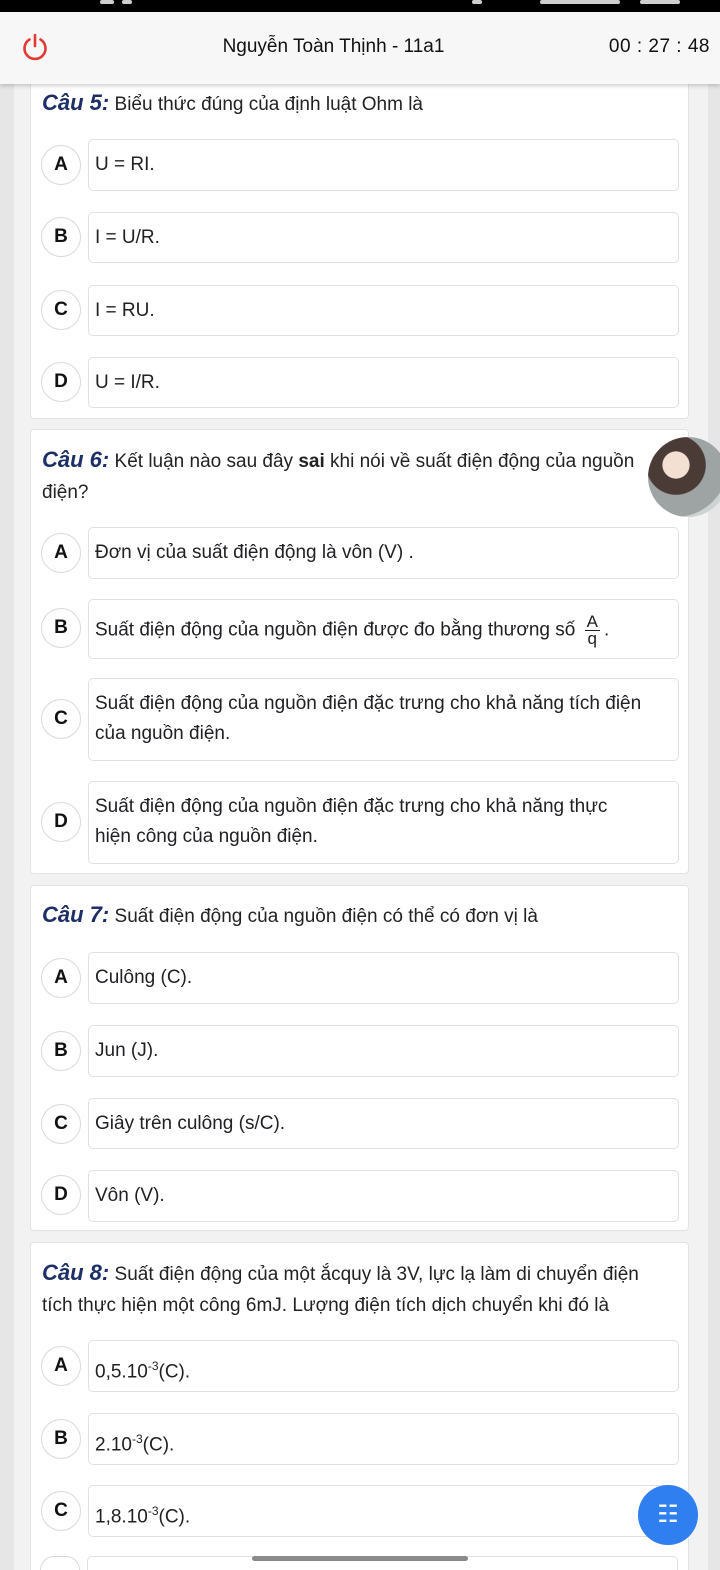  What do you see at coordinates (383, 978) in the screenshot?
I see `option-a: Culông (C).` at bounding box center [383, 978].